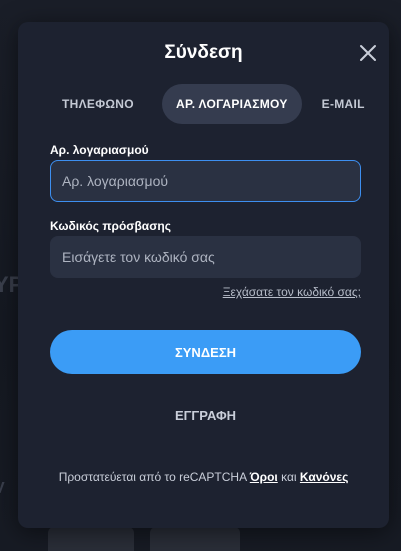 The width and height of the screenshot is (401, 551). Describe the element at coordinates (205, 415) in the screenshot. I see `register-button: ΕΓΓΡΑΦΗ` at that location.